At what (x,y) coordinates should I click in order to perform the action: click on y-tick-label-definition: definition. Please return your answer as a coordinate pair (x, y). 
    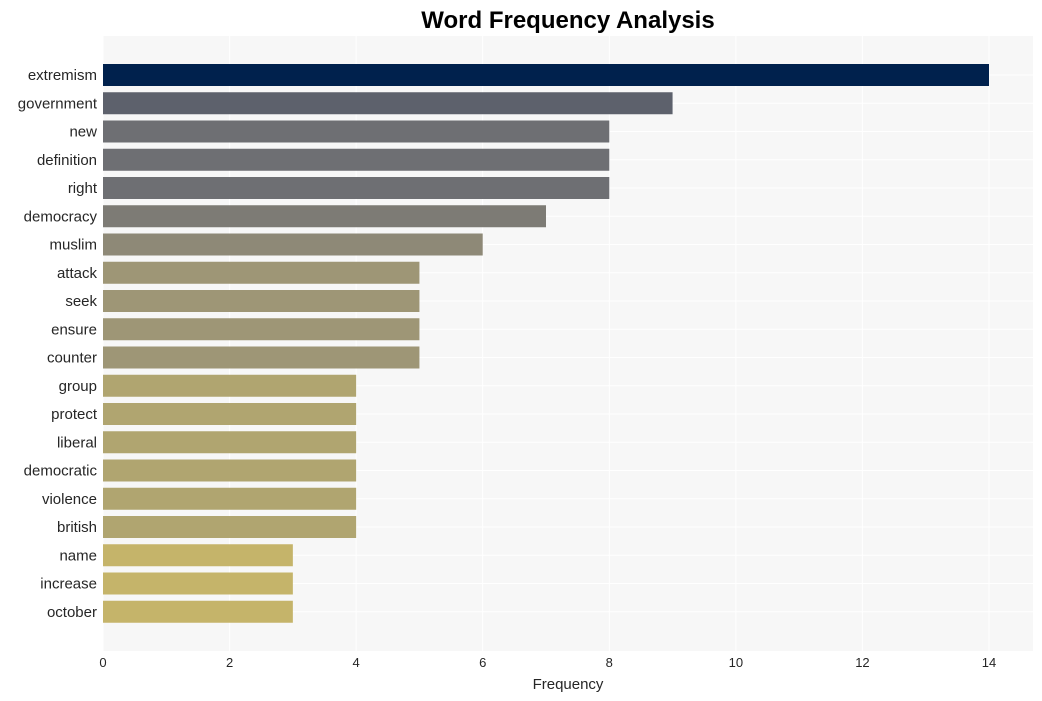
    Looking at the image, I should click on (67, 160).